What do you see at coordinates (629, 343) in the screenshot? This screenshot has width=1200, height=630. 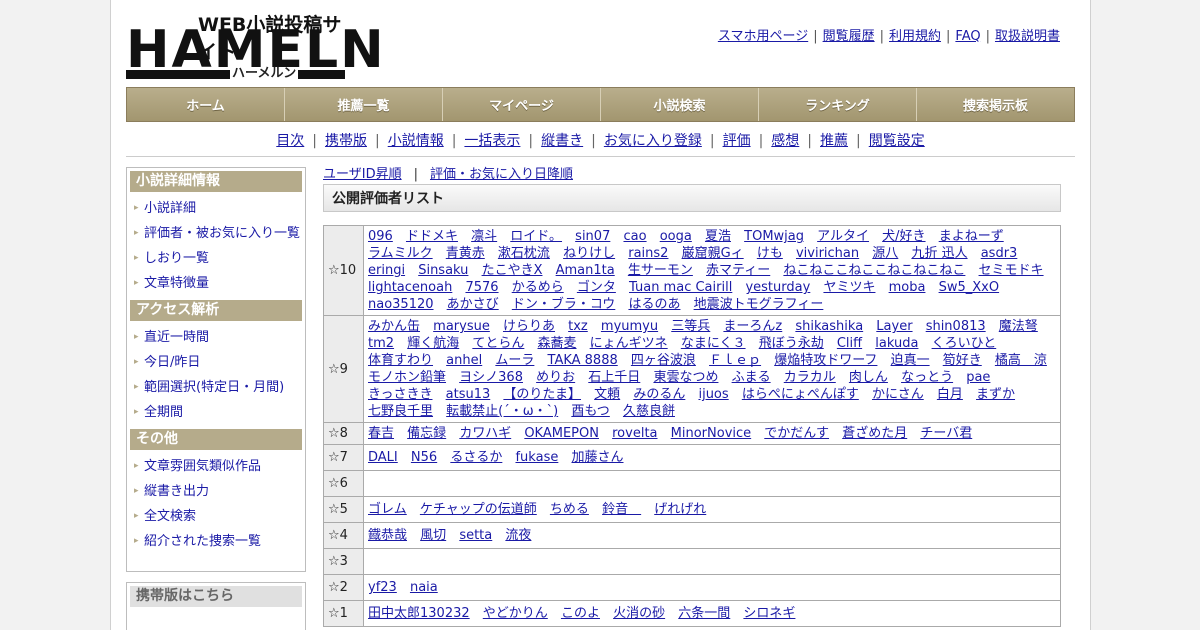 I see `rater-link: にょんギツネ` at bounding box center [629, 343].